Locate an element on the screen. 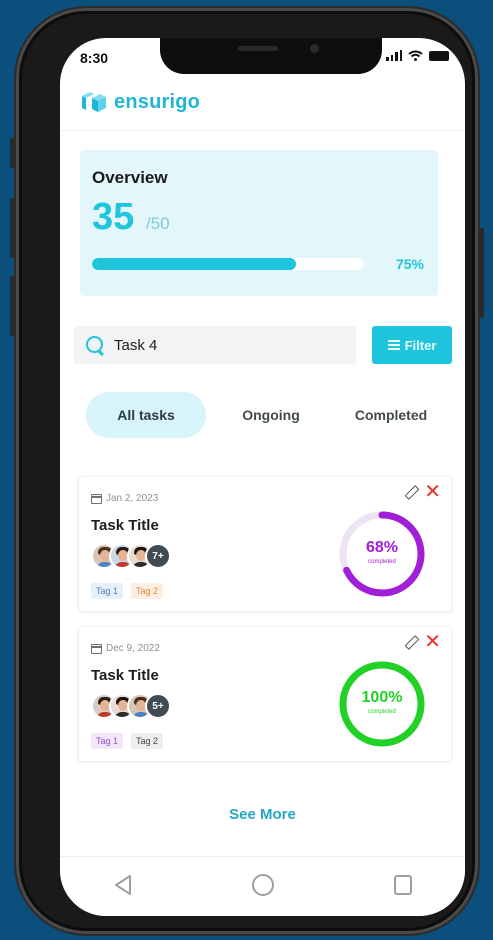  filter-label: Filter is located at coordinates (420, 345).